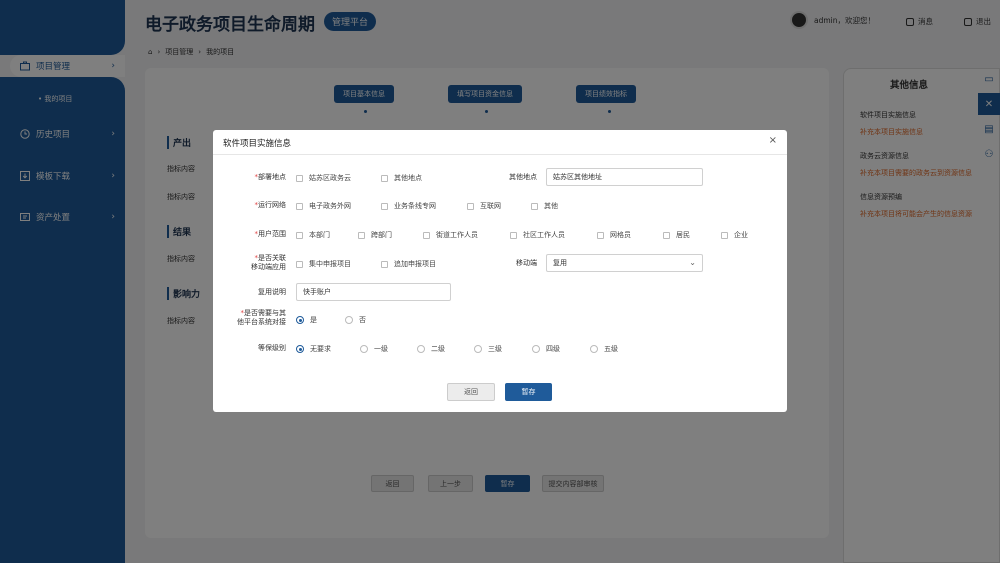  I want to click on radio-option: 一级, so click(374, 349).